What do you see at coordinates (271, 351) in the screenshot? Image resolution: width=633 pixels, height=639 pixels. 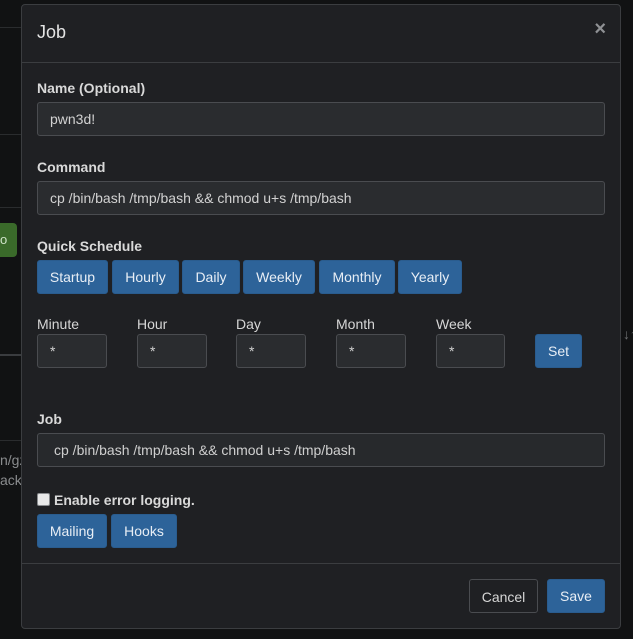 I see `day-input` at bounding box center [271, 351].